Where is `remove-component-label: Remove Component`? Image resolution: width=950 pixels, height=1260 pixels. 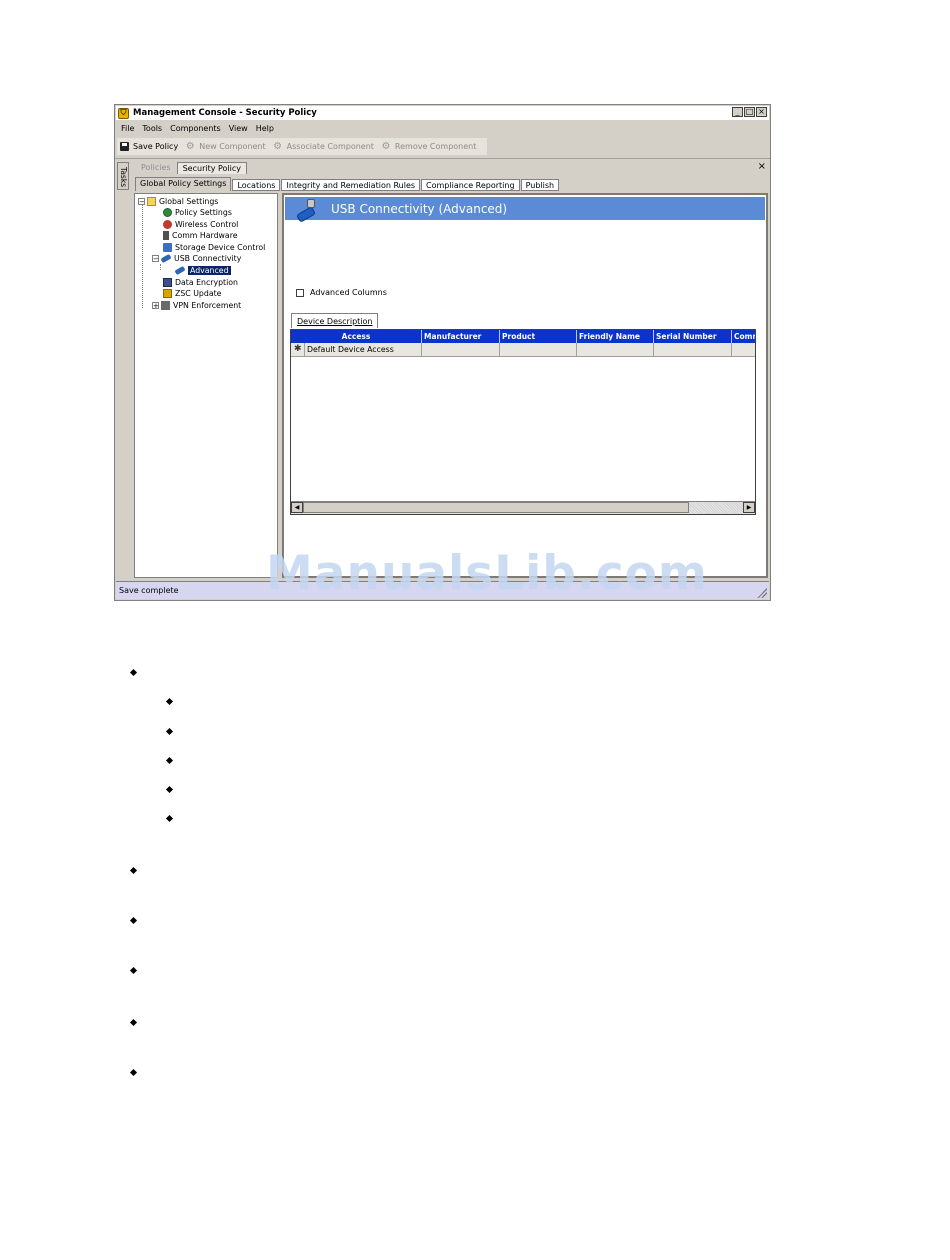
remove-component-label: Remove Component is located at coordinates (435, 146).